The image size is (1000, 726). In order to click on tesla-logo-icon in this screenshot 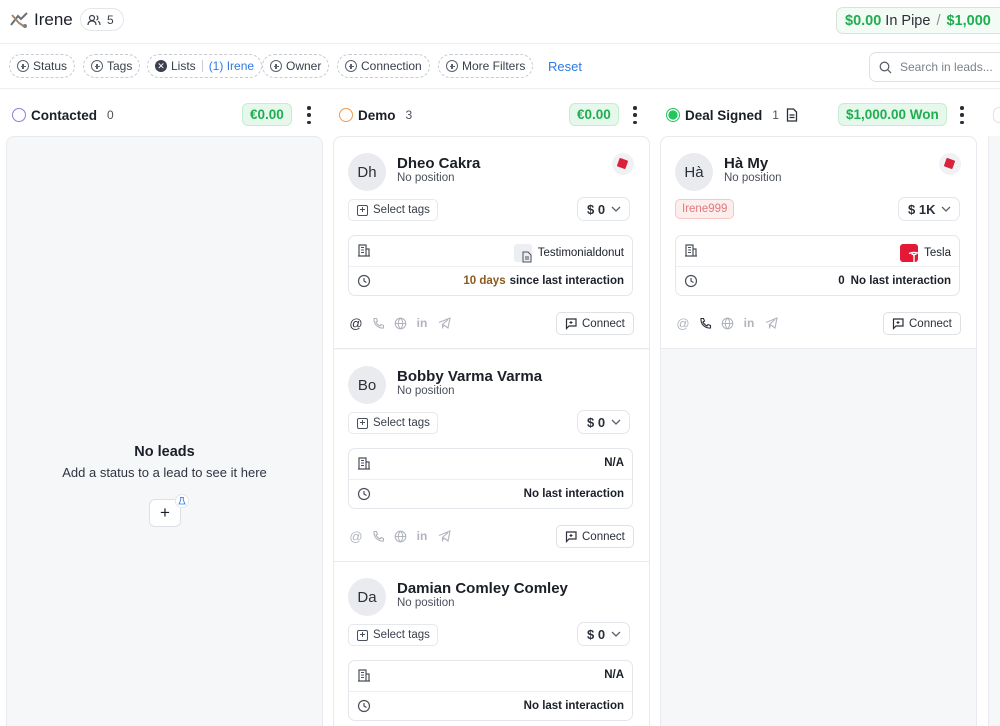, I will do `click(910, 253)`.